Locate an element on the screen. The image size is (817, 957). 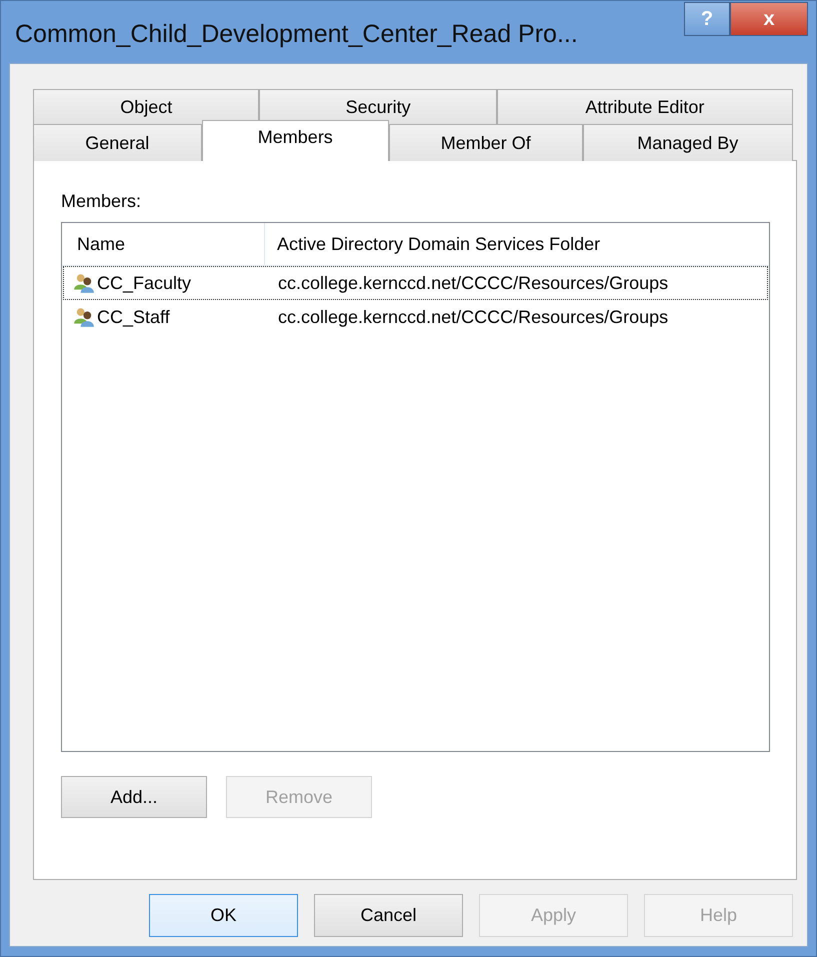
tab: Security is located at coordinates (378, 106).